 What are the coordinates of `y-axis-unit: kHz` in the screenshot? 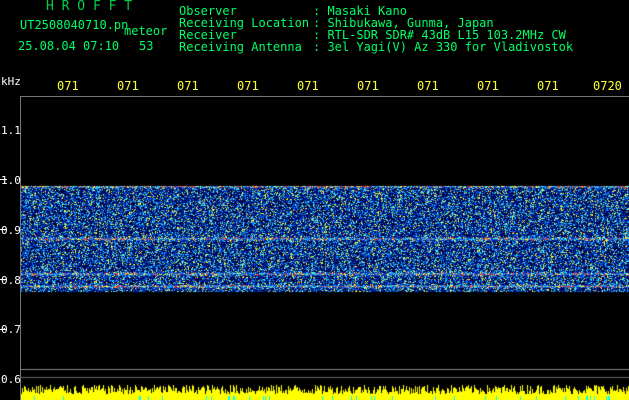 It's located at (11, 81).